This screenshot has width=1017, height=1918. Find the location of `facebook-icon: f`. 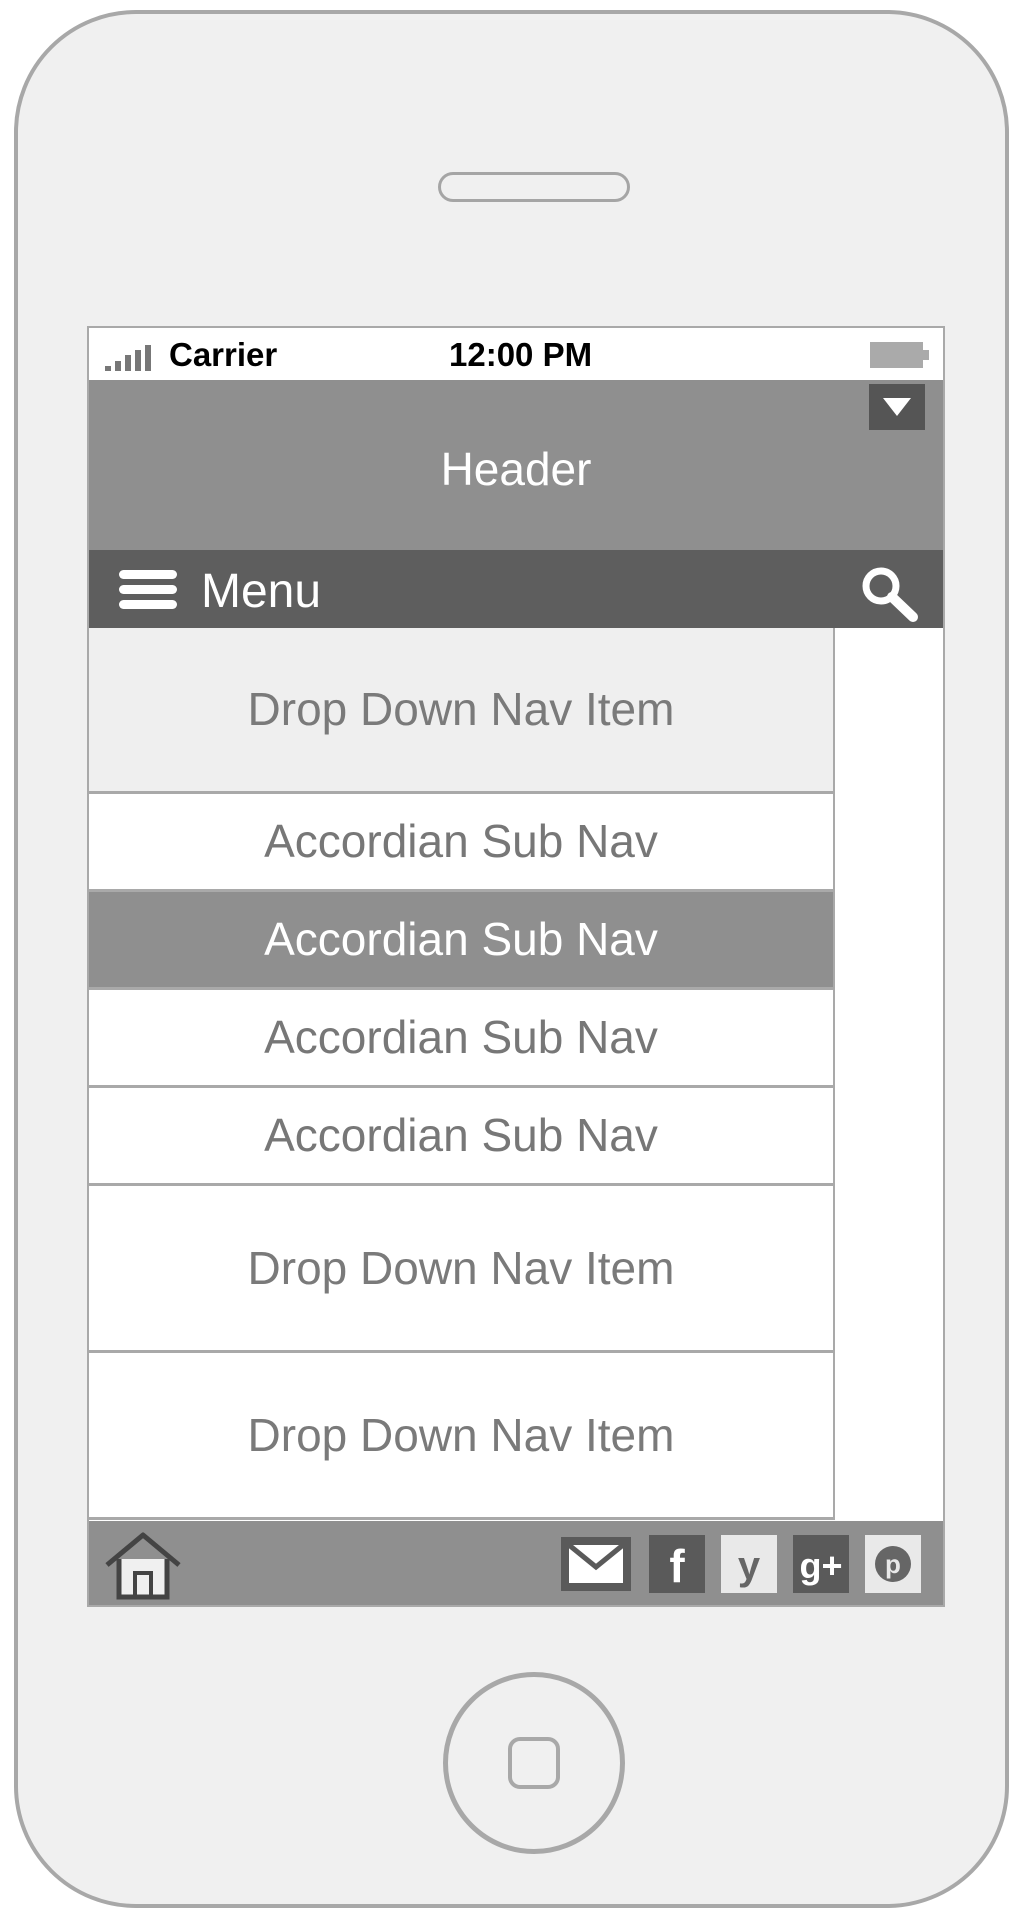

facebook-icon: f is located at coordinates (677, 1564).